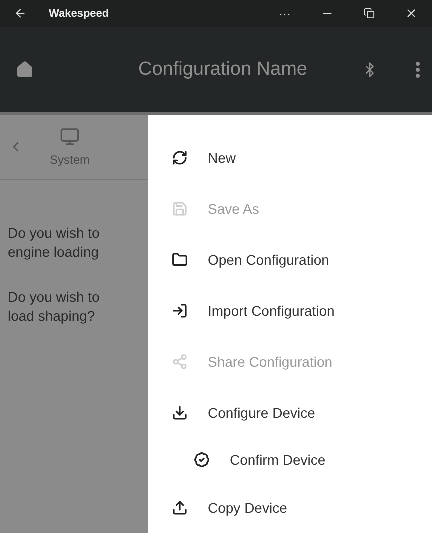  Describe the element at coordinates (290, 260) in the screenshot. I see `menu-item: Open Configuration` at that location.